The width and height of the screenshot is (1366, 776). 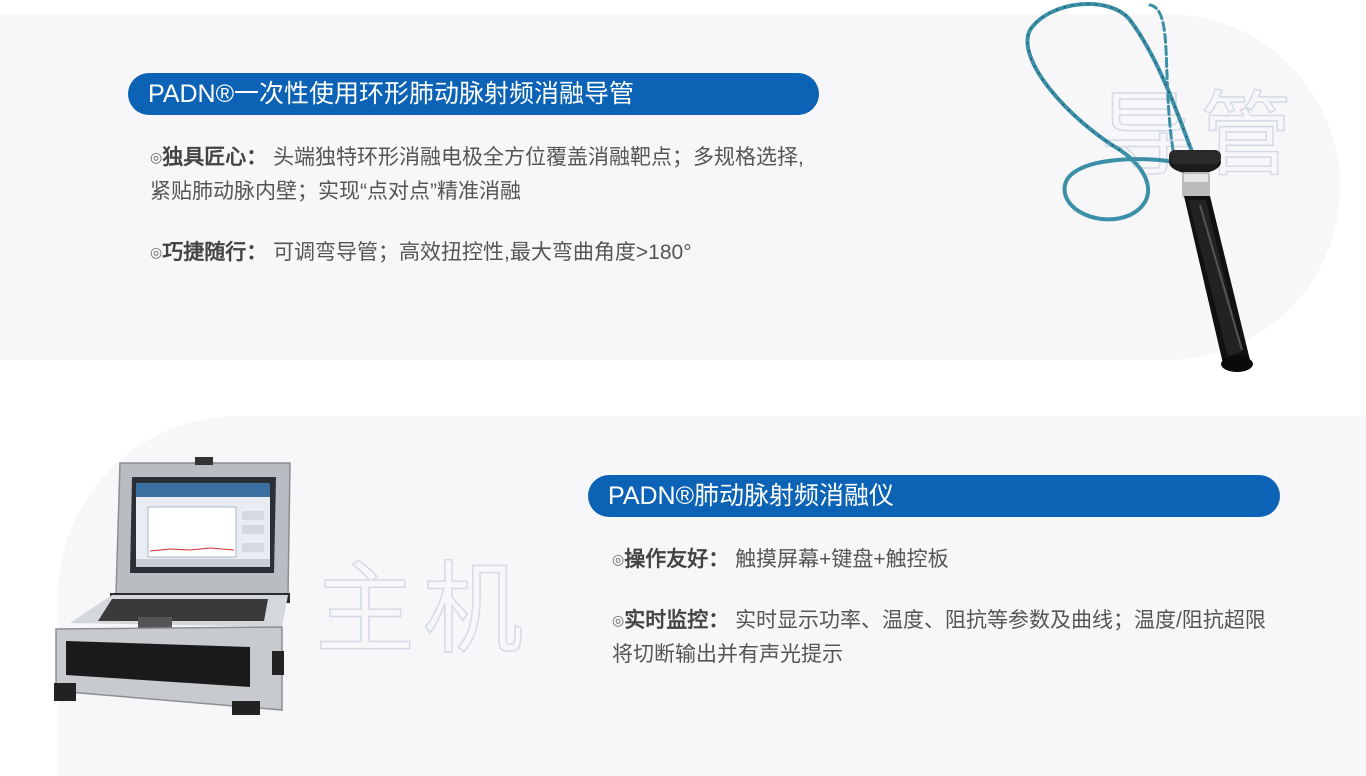 What do you see at coordinates (473, 94) in the screenshot?
I see `catheter-title-banner: PADN®一次性使用环形肺动脉射频消融导管` at bounding box center [473, 94].